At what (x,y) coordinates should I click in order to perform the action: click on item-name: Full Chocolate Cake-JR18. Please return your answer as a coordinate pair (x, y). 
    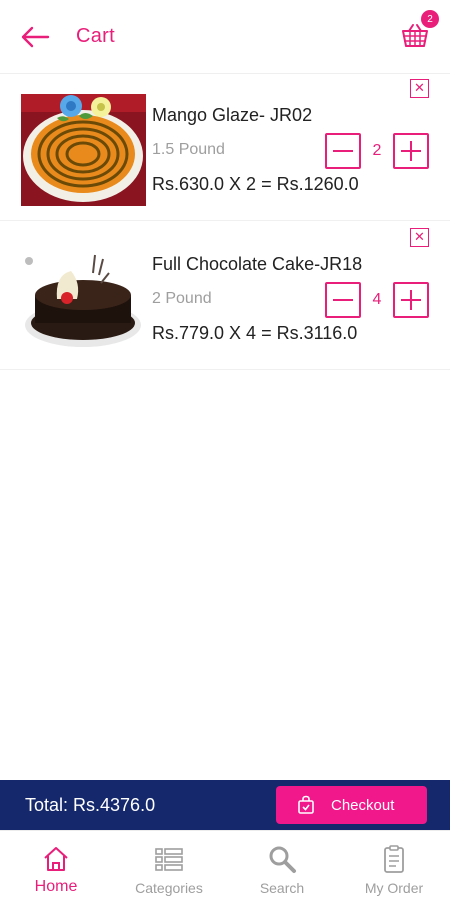
    Looking at the image, I should click on (257, 264).